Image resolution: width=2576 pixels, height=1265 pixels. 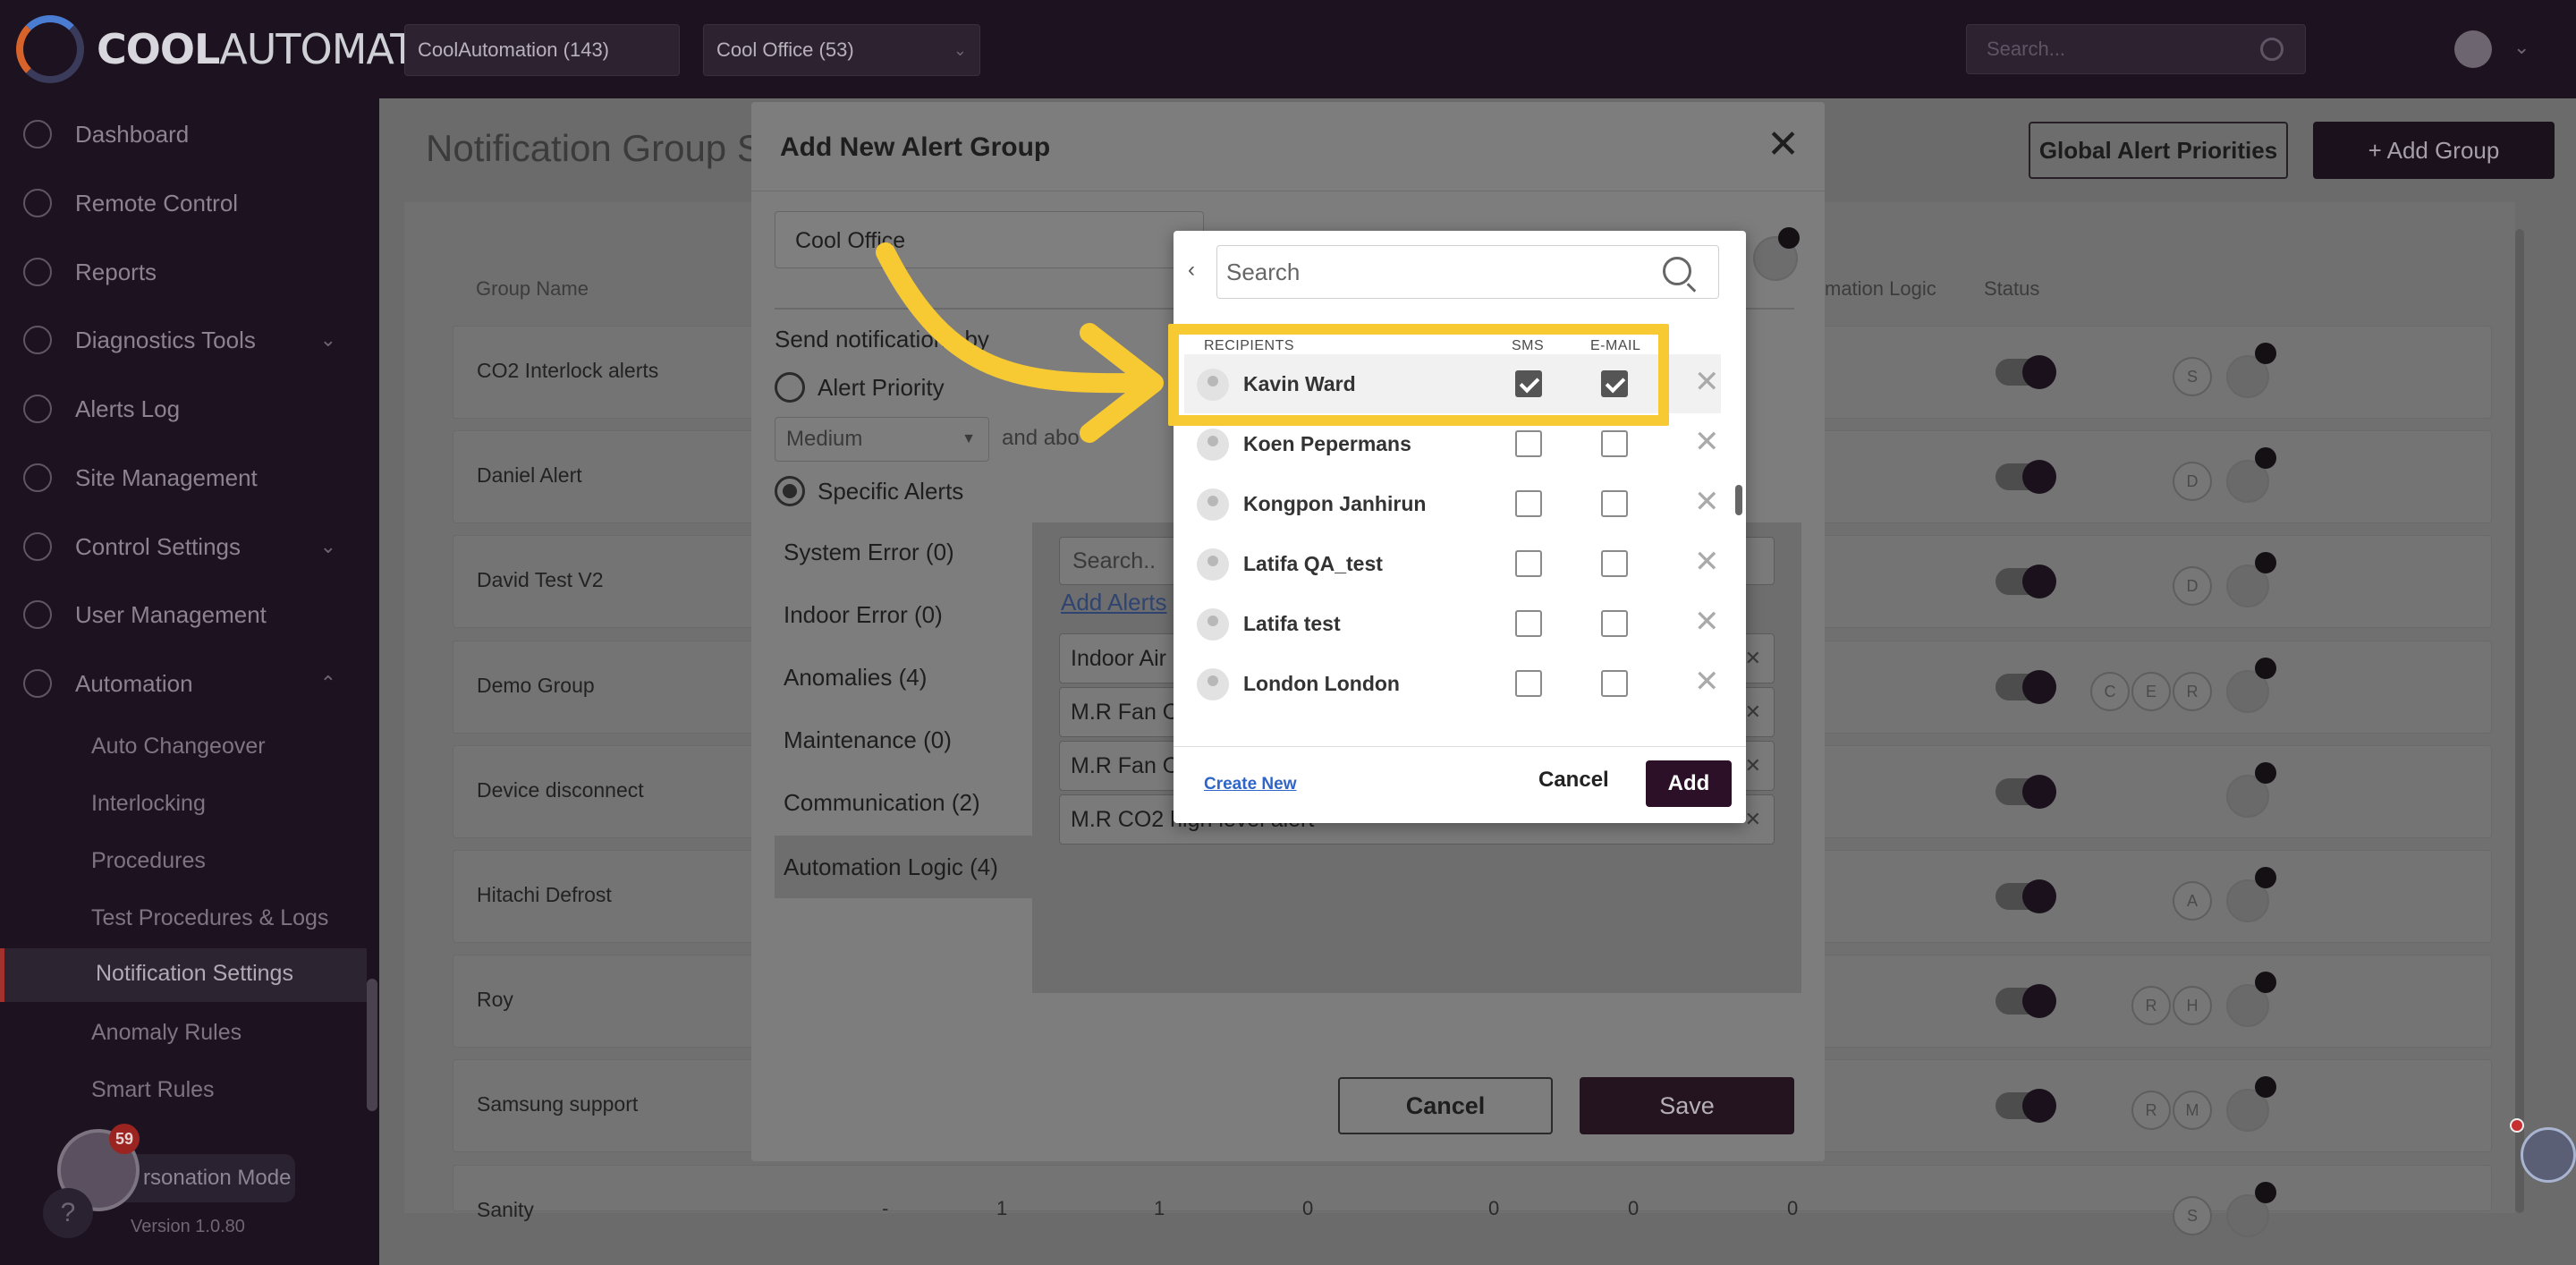 What do you see at coordinates (1467, 272) in the screenshot?
I see `recipients-search-input: Search` at bounding box center [1467, 272].